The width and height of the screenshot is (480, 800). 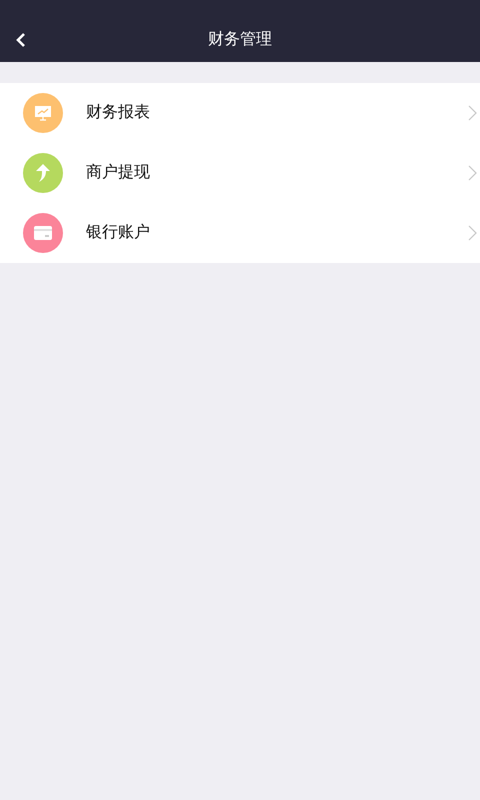 What do you see at coordinates (118, 232) in the screenshot?
I see `menu-label: 银行账户` at bounding box center [118, 232].